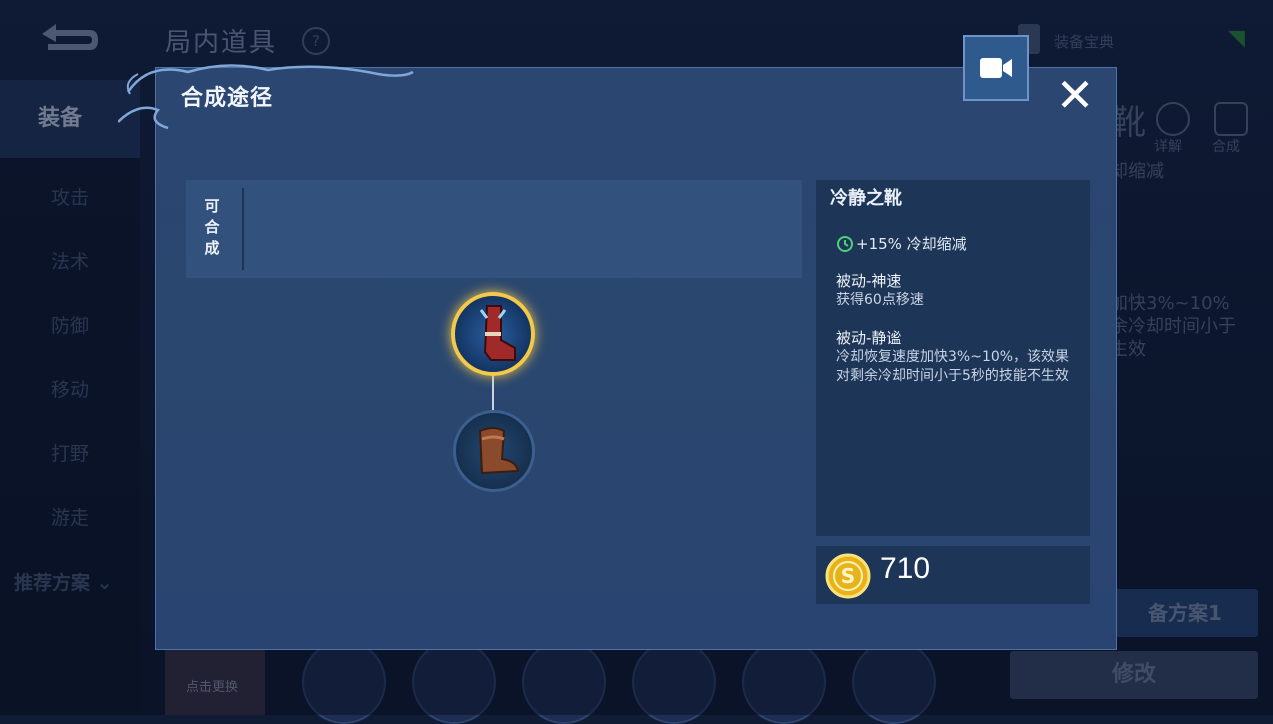 This screenshot has width=1273, height=724. Describe the element at coordinates (880, 300) in the screenshot. I see `passive-desc: 获得60点移速` at that location.